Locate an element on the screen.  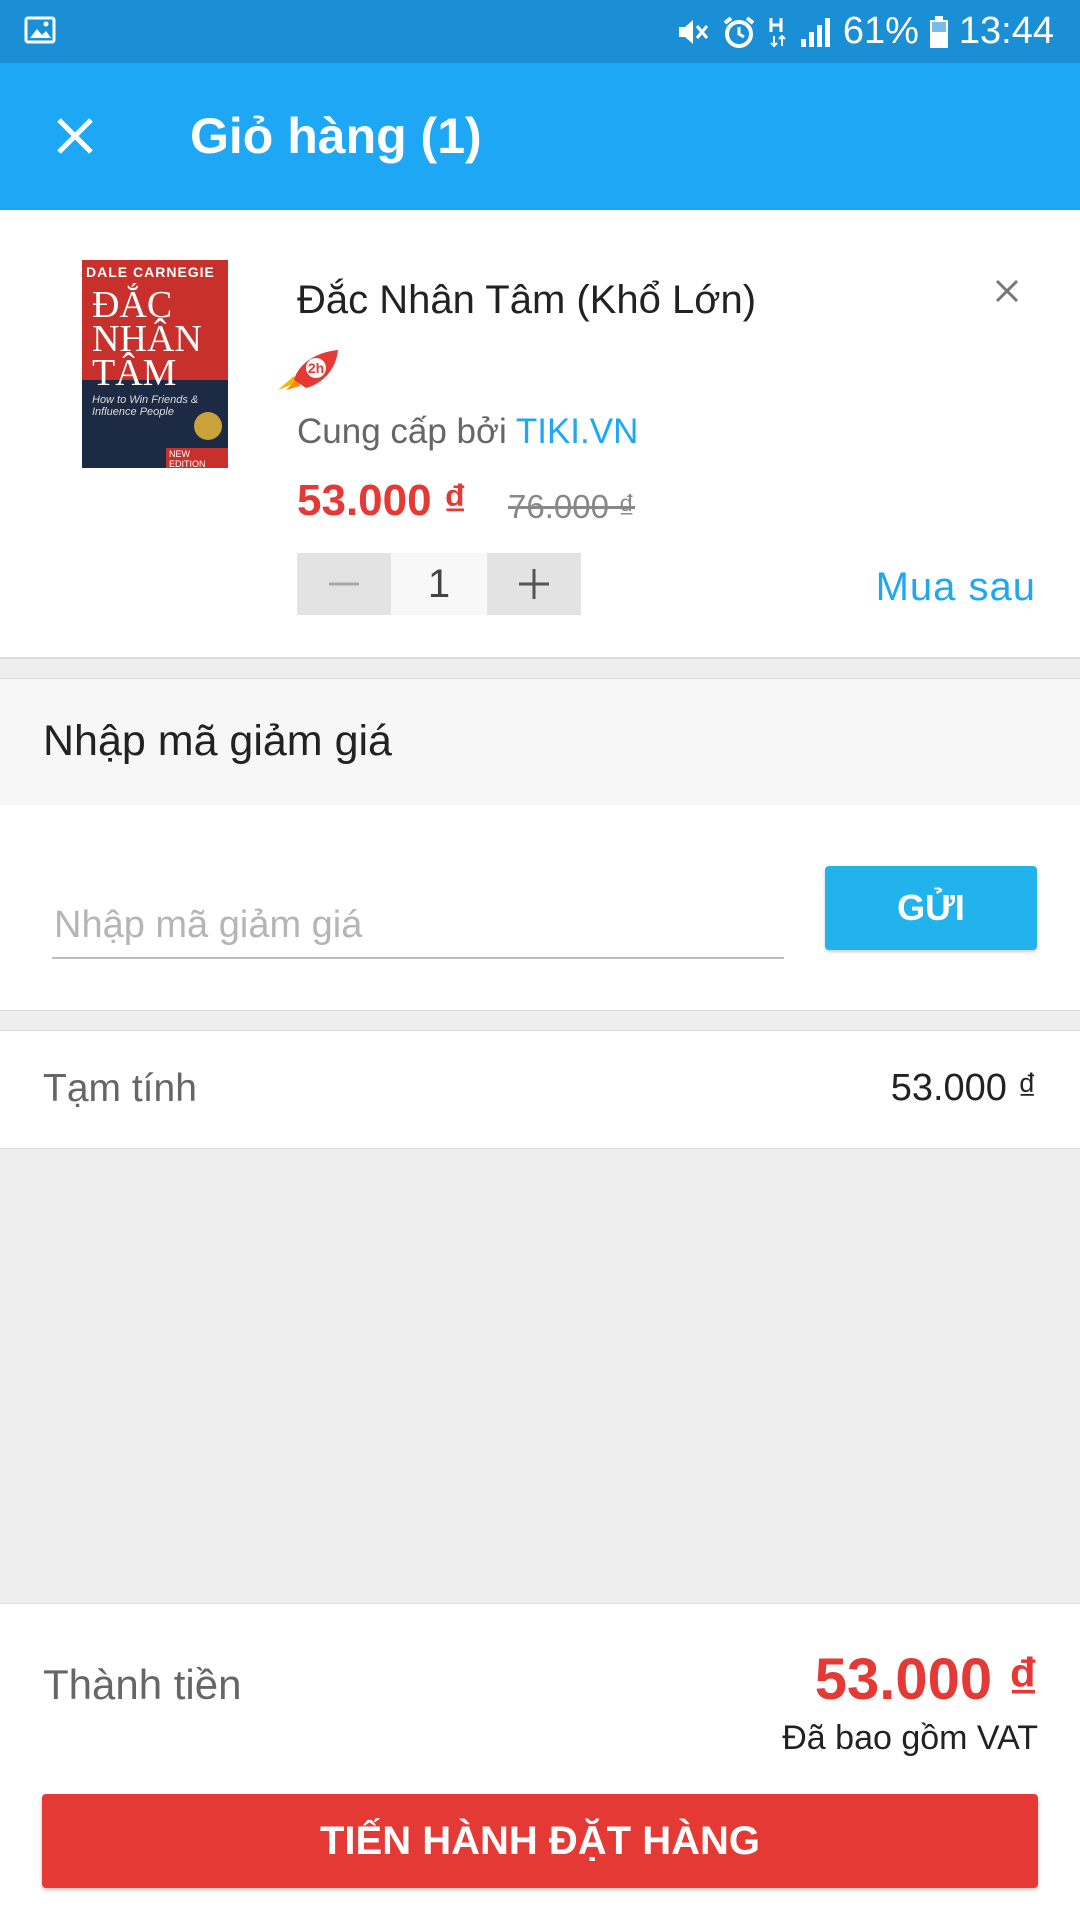
remove-item-icon is located at coordinates (1007, 291).